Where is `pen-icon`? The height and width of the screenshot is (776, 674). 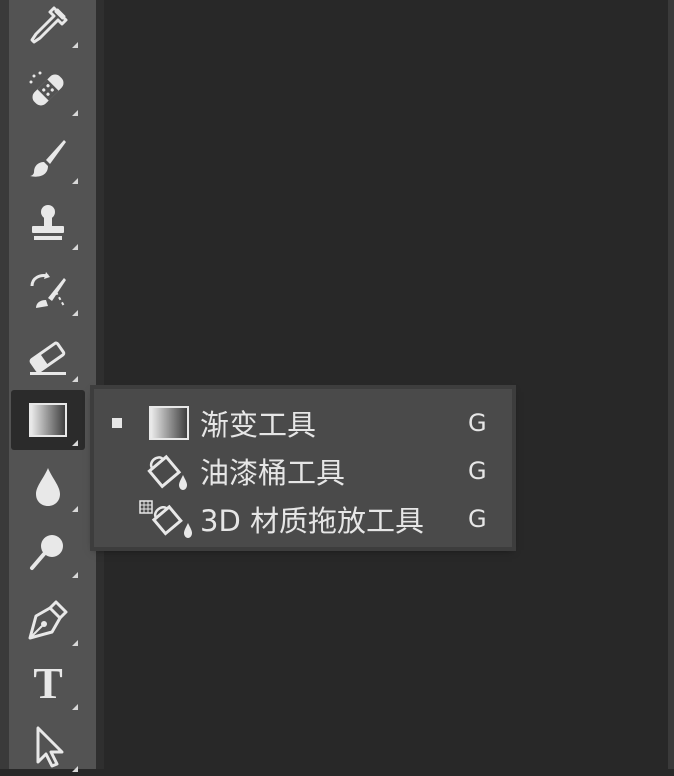 pen-icon is located at coordinates (48, 620).